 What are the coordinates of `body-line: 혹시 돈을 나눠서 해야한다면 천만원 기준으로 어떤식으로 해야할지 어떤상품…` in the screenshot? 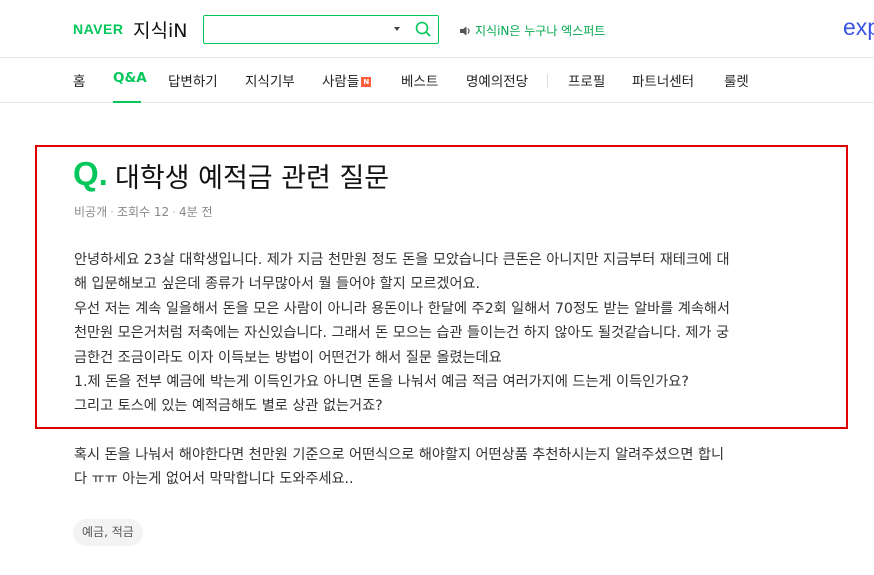 It's located at (399, 455).